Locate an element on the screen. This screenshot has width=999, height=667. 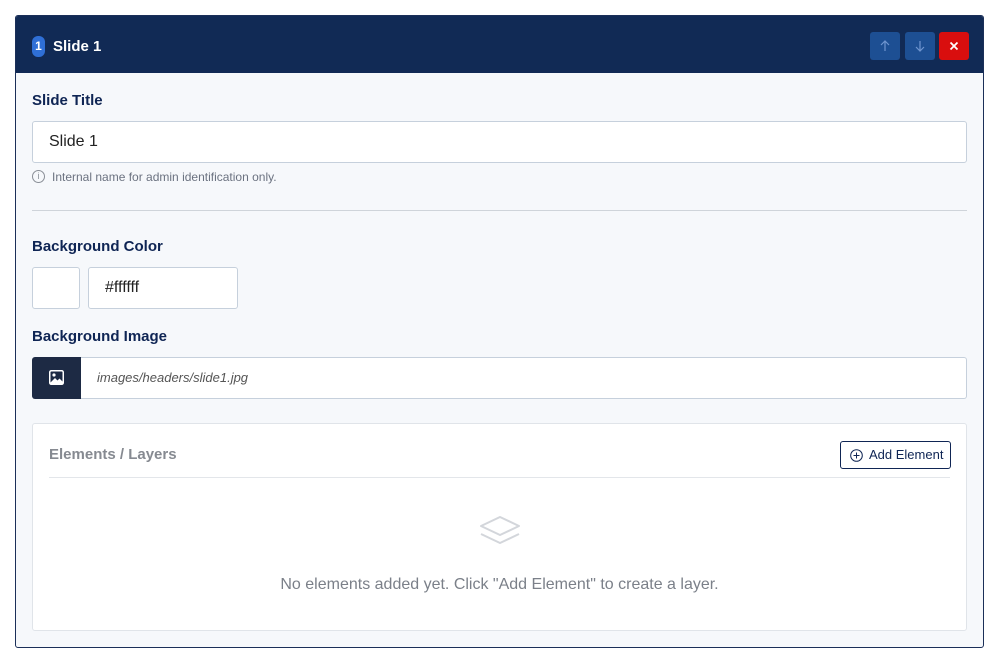
info-icon: i is located at coordinates (38, 176).